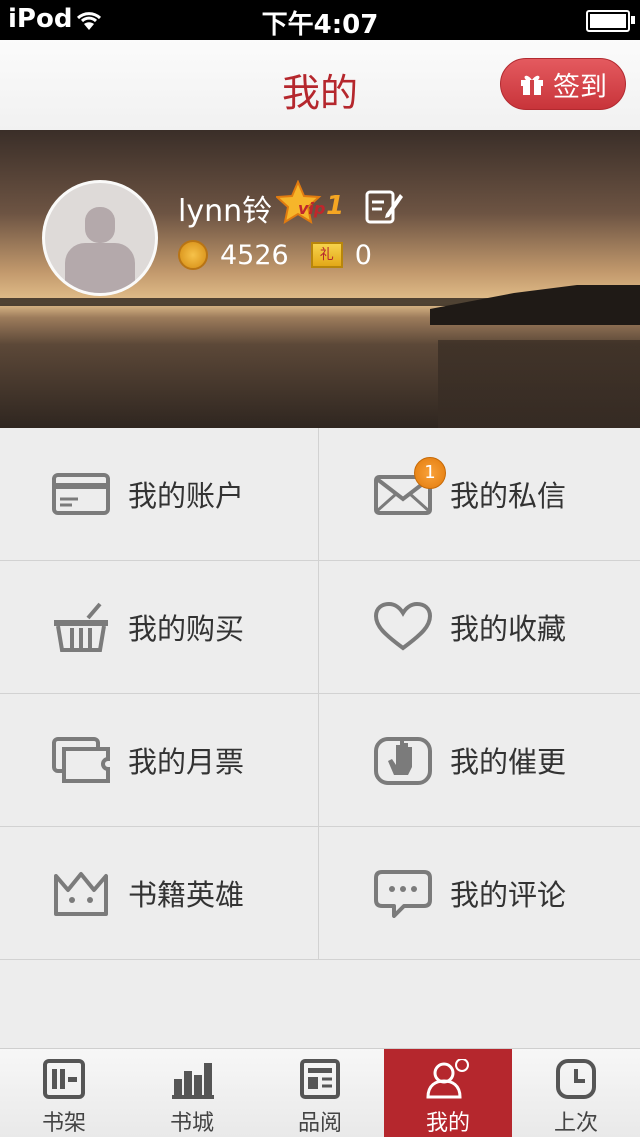 Image resolution: width=640 pixels, height=1137 pixels. I want to click on menu-label: 我的月票, so click(186, 762).